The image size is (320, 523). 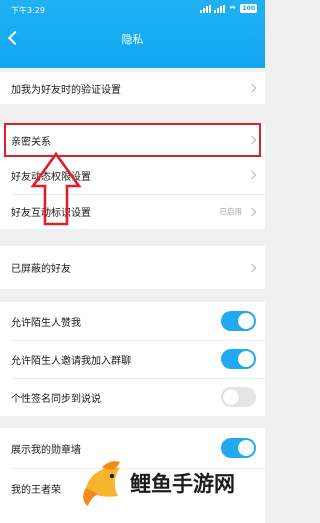 I want to click on watermark-text: 鲤鱼手游网, so click(x=182, y=484).